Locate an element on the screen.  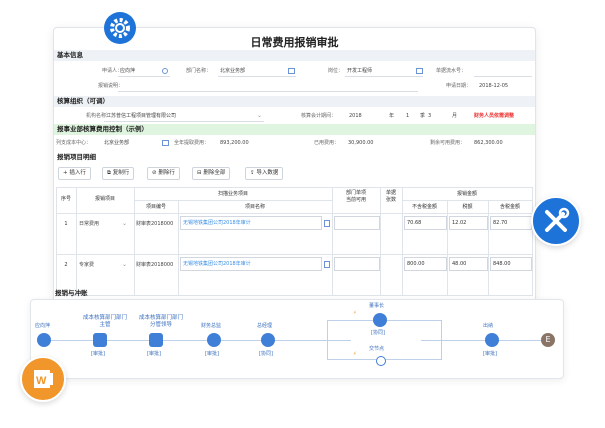
row2-code: 财审表2018000 is located at coordinates (154, 265).